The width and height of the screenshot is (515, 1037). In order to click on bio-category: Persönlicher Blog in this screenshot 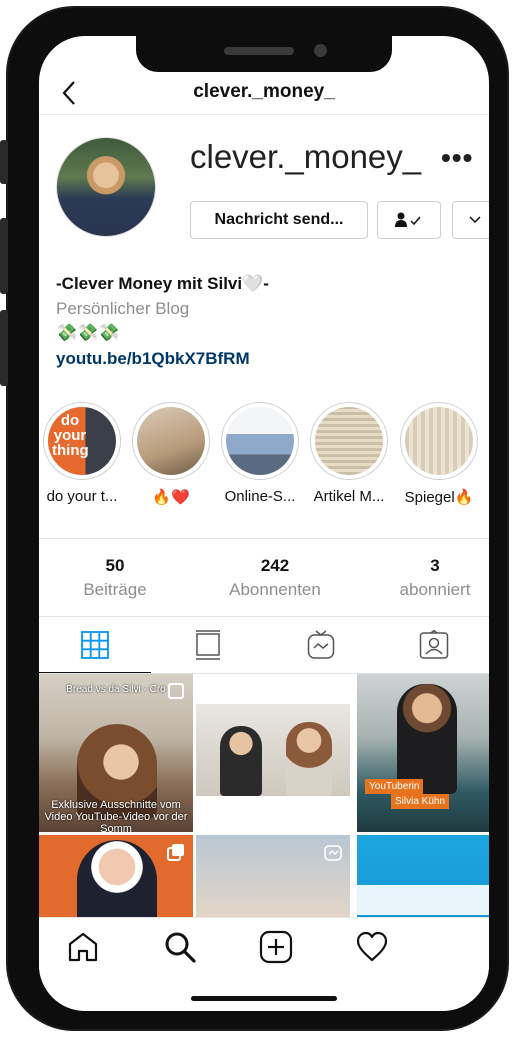, I will do `click(123, 308)`.